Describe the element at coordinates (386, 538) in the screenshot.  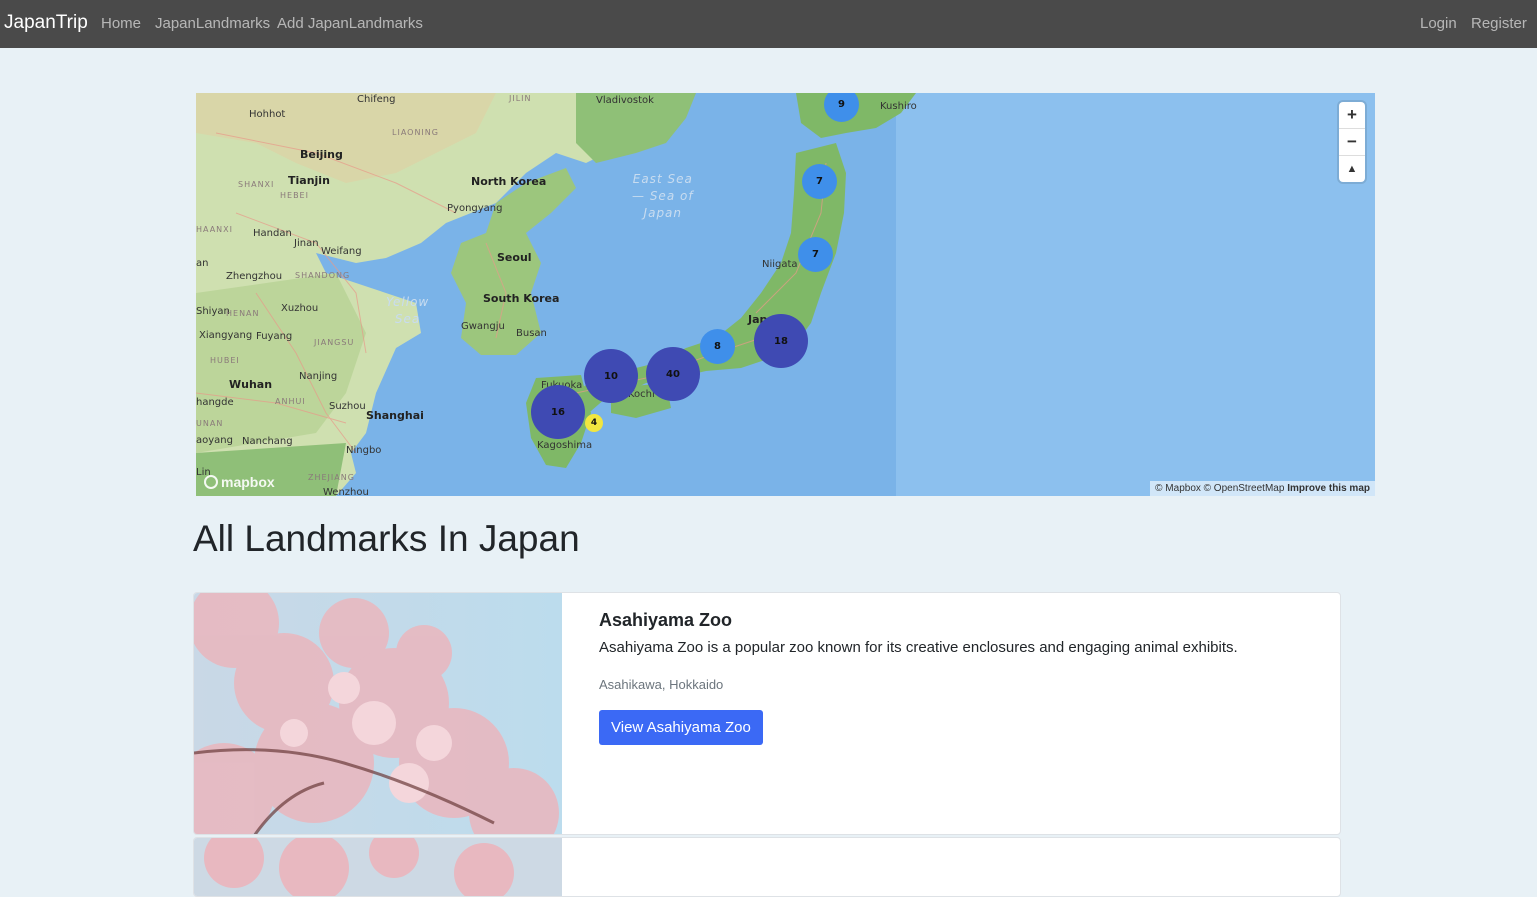
I see `page-title: All Landmarks In Japan` at that location.